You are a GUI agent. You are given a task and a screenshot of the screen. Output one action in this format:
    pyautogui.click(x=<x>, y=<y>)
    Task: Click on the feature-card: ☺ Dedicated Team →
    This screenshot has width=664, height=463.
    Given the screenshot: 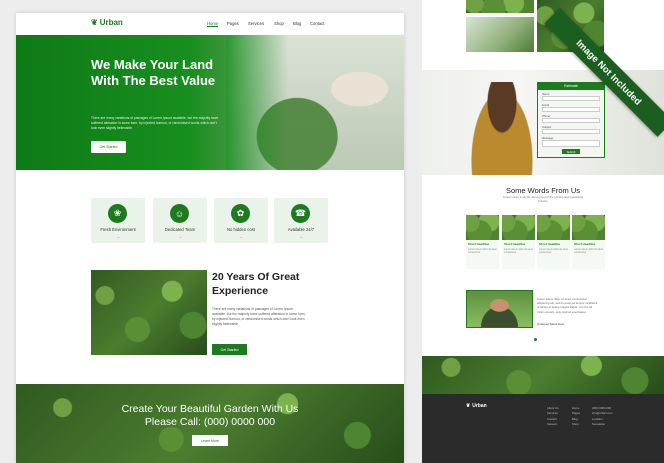 What is the action you would take?
    pyautogui.click(x=180, y=220)
    